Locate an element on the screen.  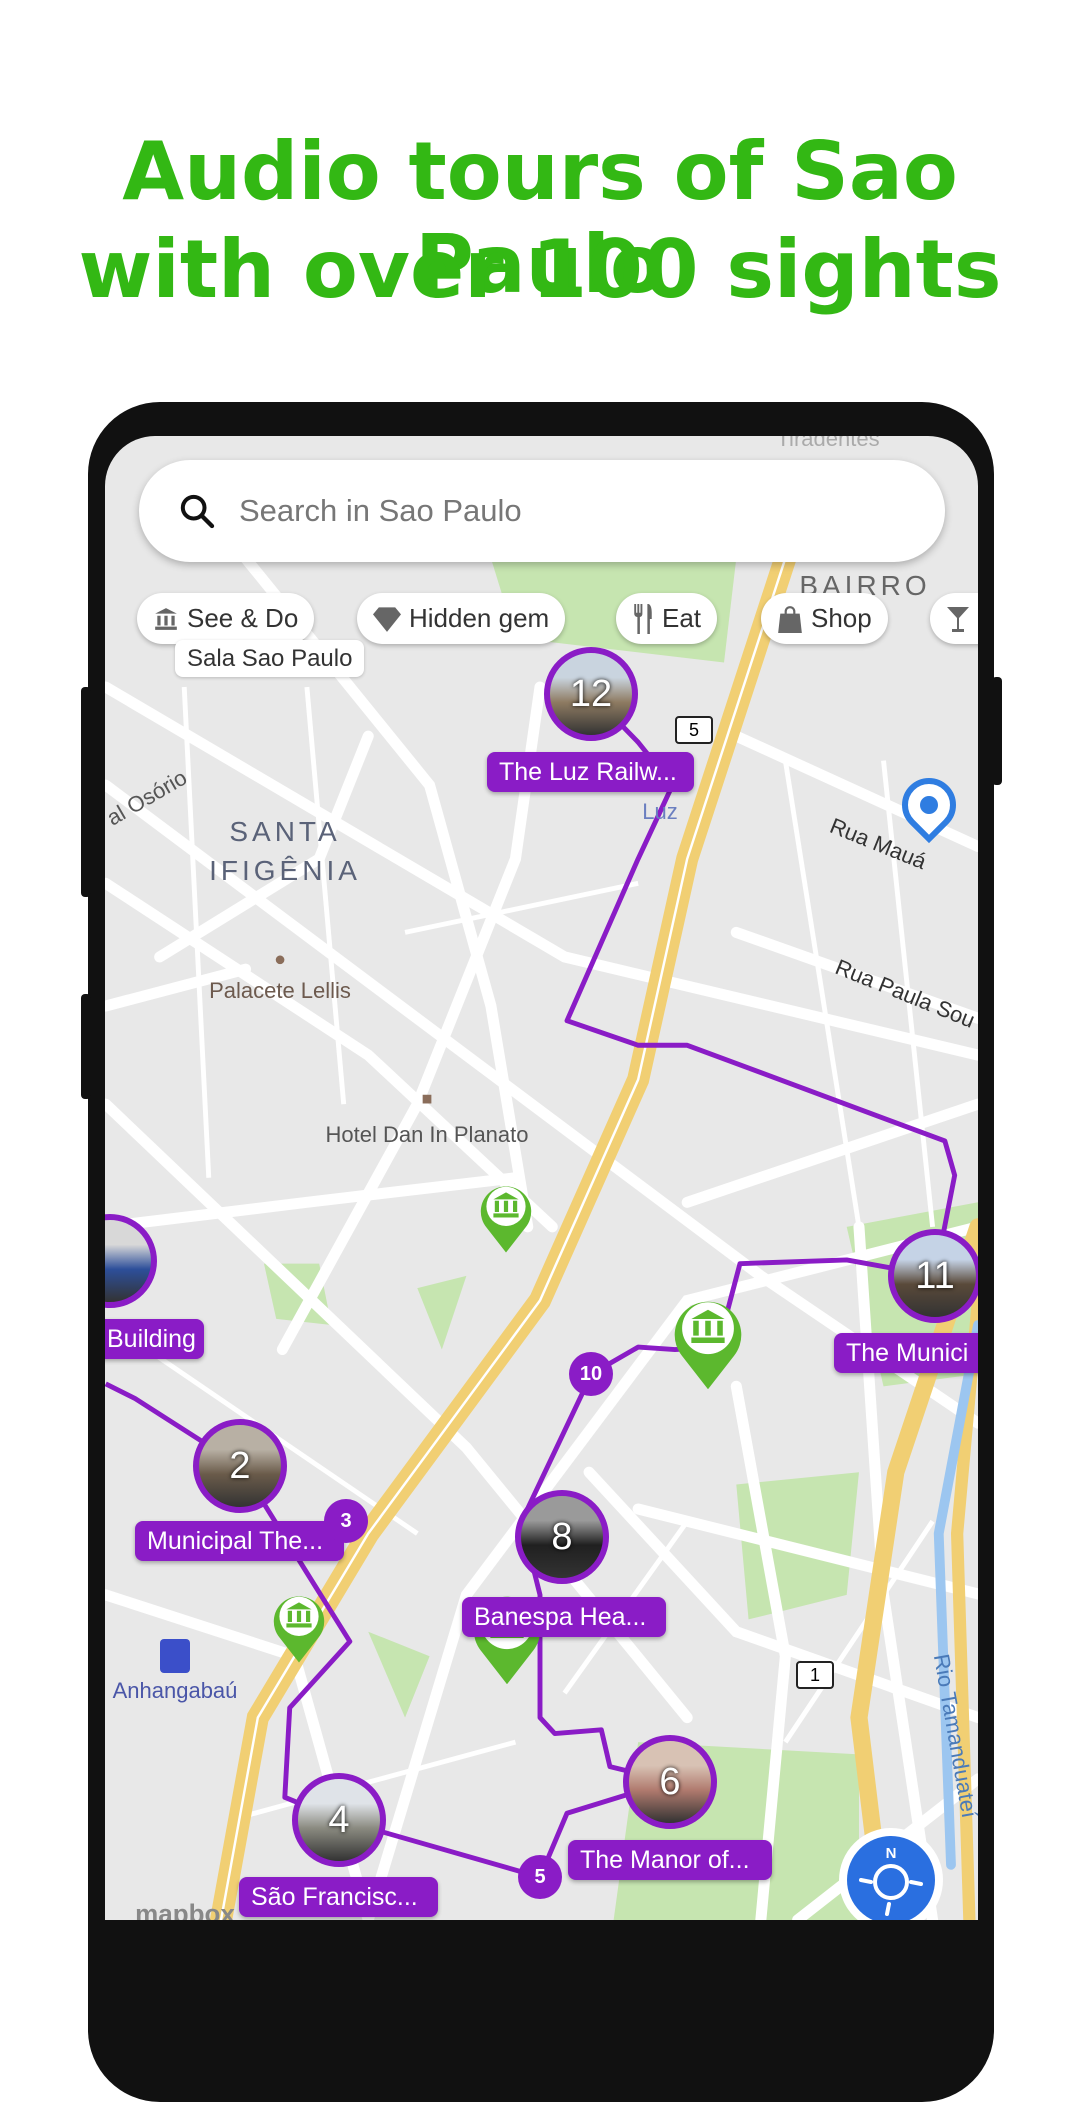
chip-label: See & Do is located at coordinates (243, 618).